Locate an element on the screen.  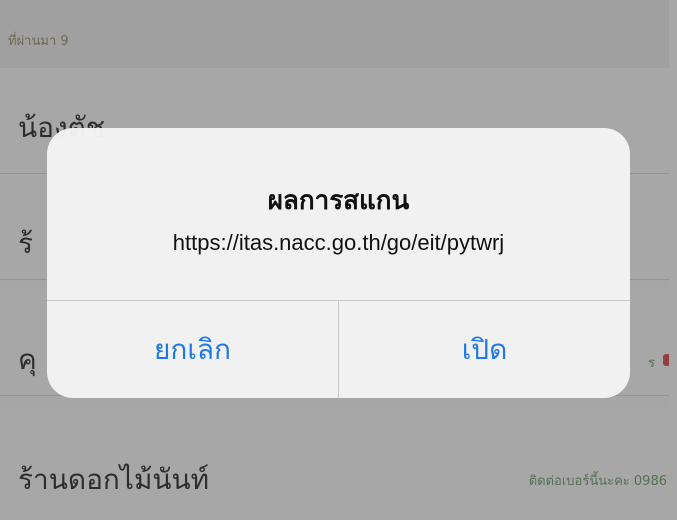
open-button: เปิด is located at coordinates (484, 349).